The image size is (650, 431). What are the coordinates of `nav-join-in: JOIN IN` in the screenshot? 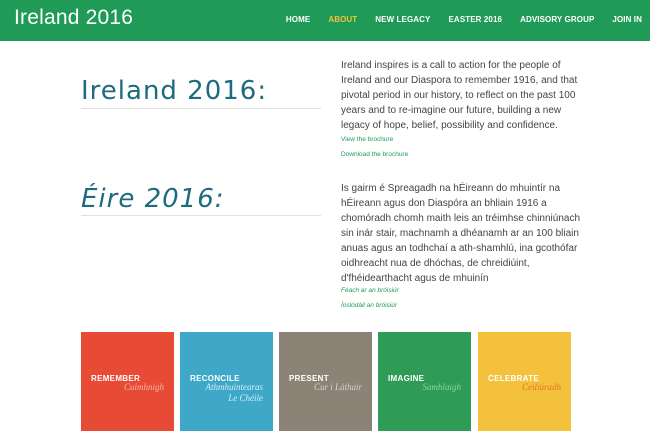 It's located at (627, 19).